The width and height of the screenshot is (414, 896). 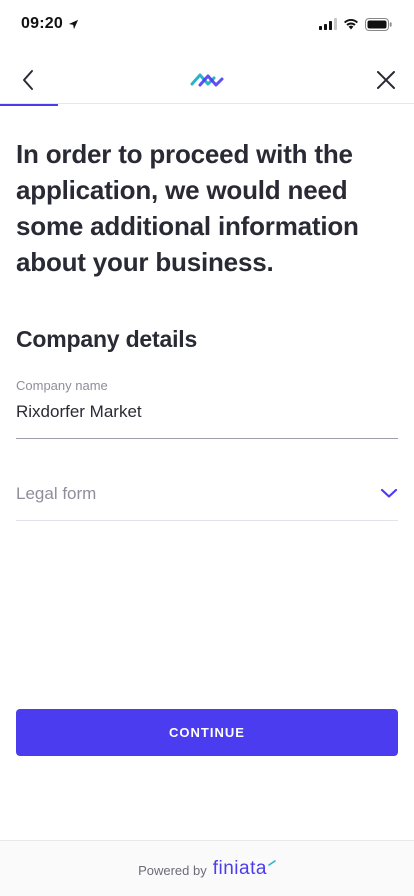 I want to click on nav-bar, so click(x=207, y=80).